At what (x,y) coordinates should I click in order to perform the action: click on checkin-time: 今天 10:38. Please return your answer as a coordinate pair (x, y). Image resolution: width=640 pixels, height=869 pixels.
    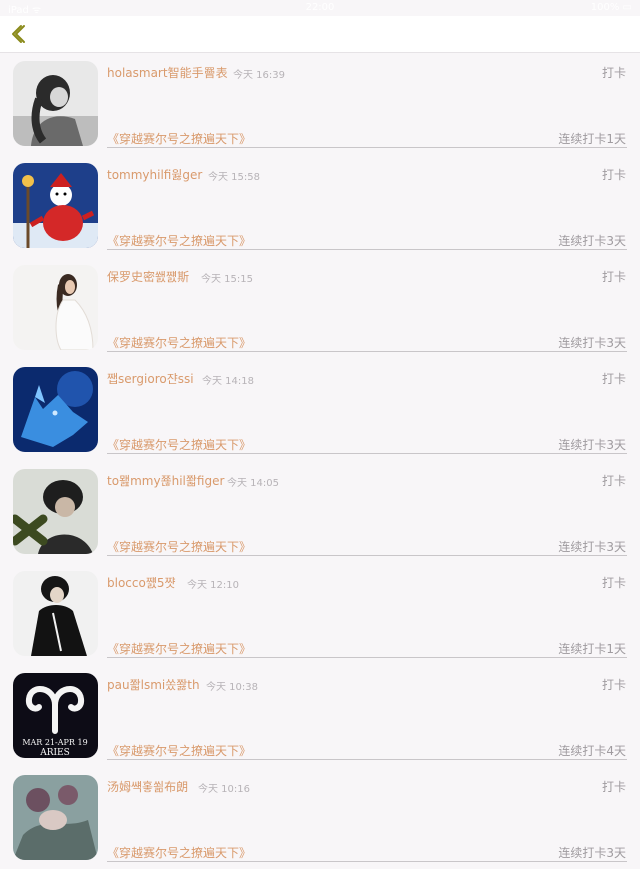
    Looking at the image, I should click on (232, 687).